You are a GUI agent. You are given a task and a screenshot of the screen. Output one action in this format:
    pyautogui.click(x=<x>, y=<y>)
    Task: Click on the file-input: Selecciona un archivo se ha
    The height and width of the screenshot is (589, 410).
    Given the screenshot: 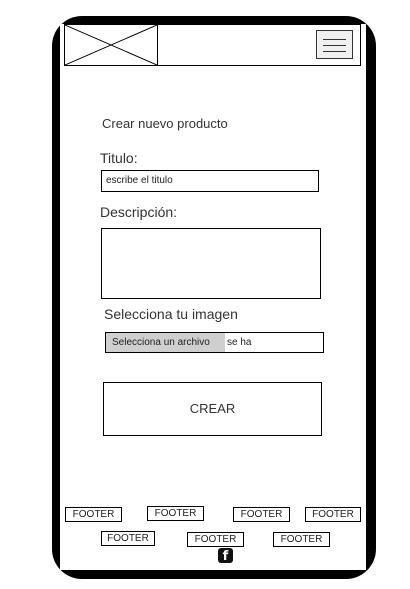 What is the action you would take?
    pyautogui.click(x=214, y=342)
    